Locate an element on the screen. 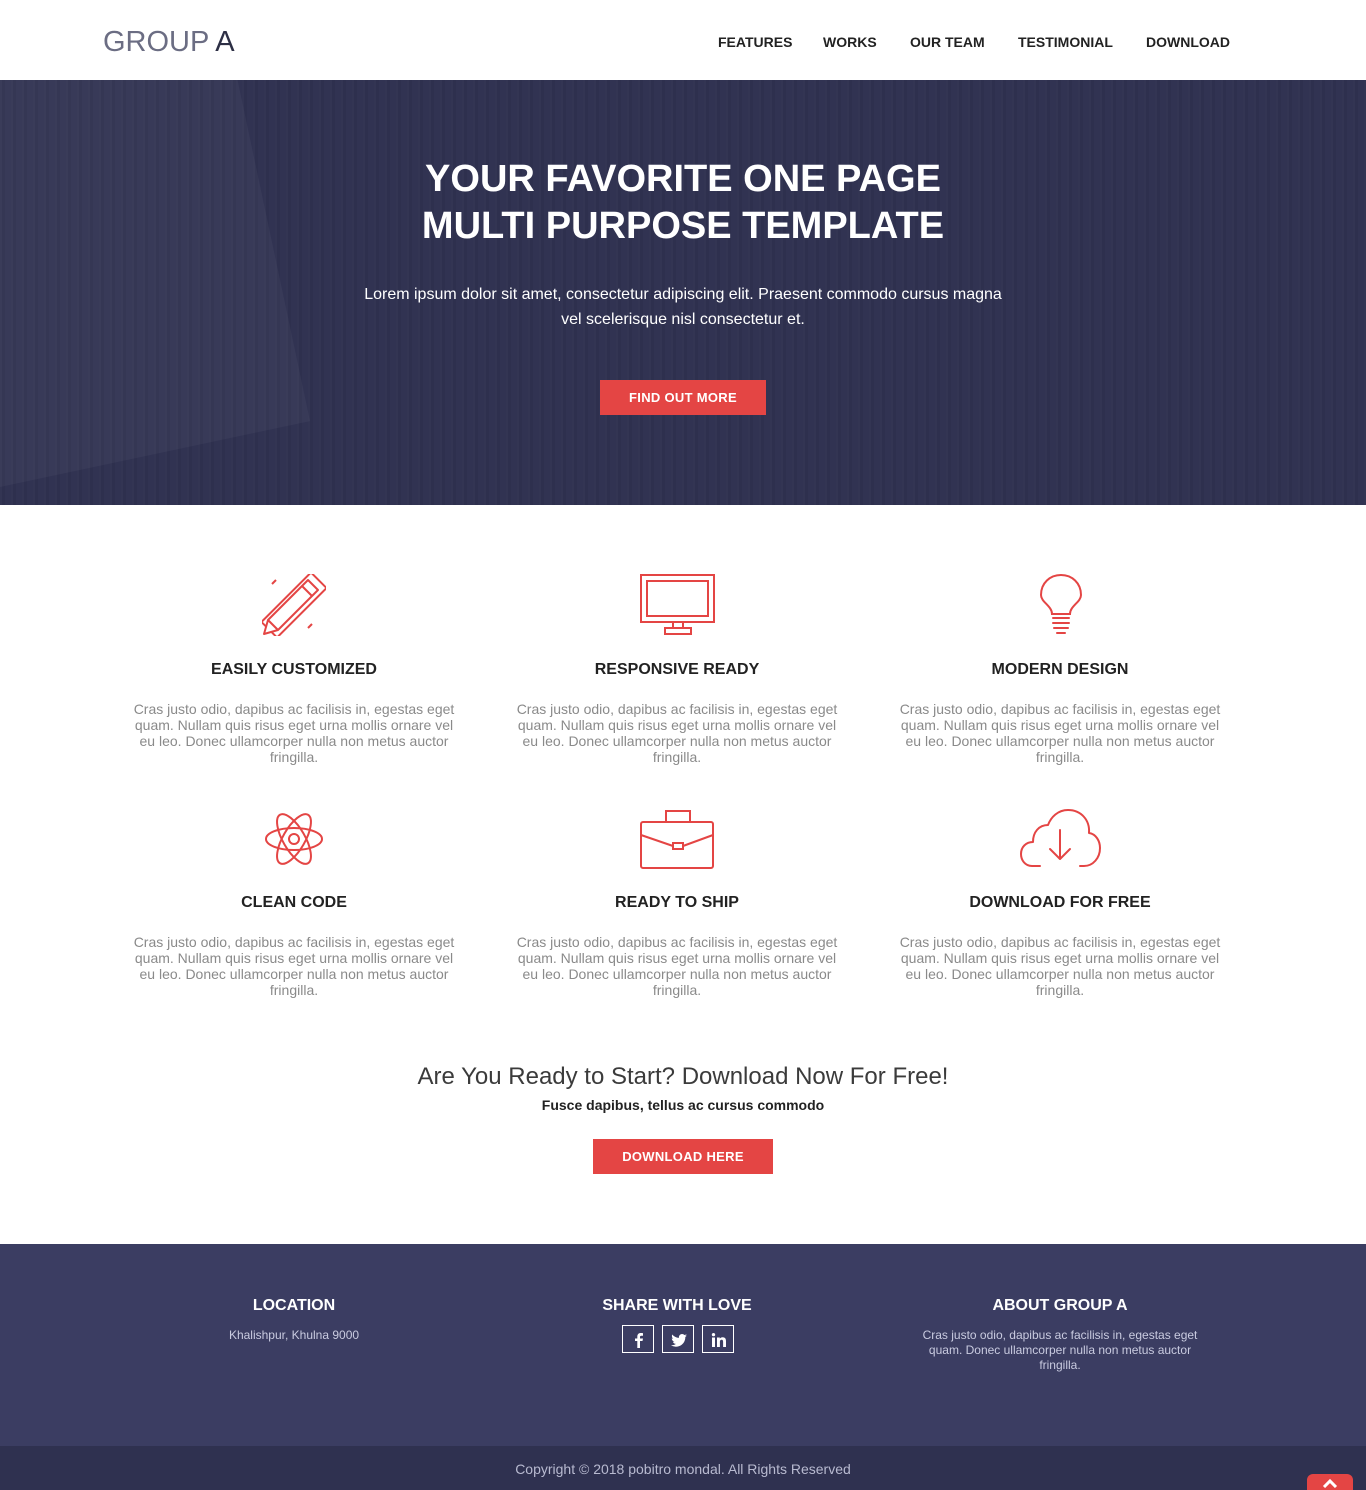 This screenshot has width=1366, height=1490. cloud-download-icon is located at coordinates (1060, 838).